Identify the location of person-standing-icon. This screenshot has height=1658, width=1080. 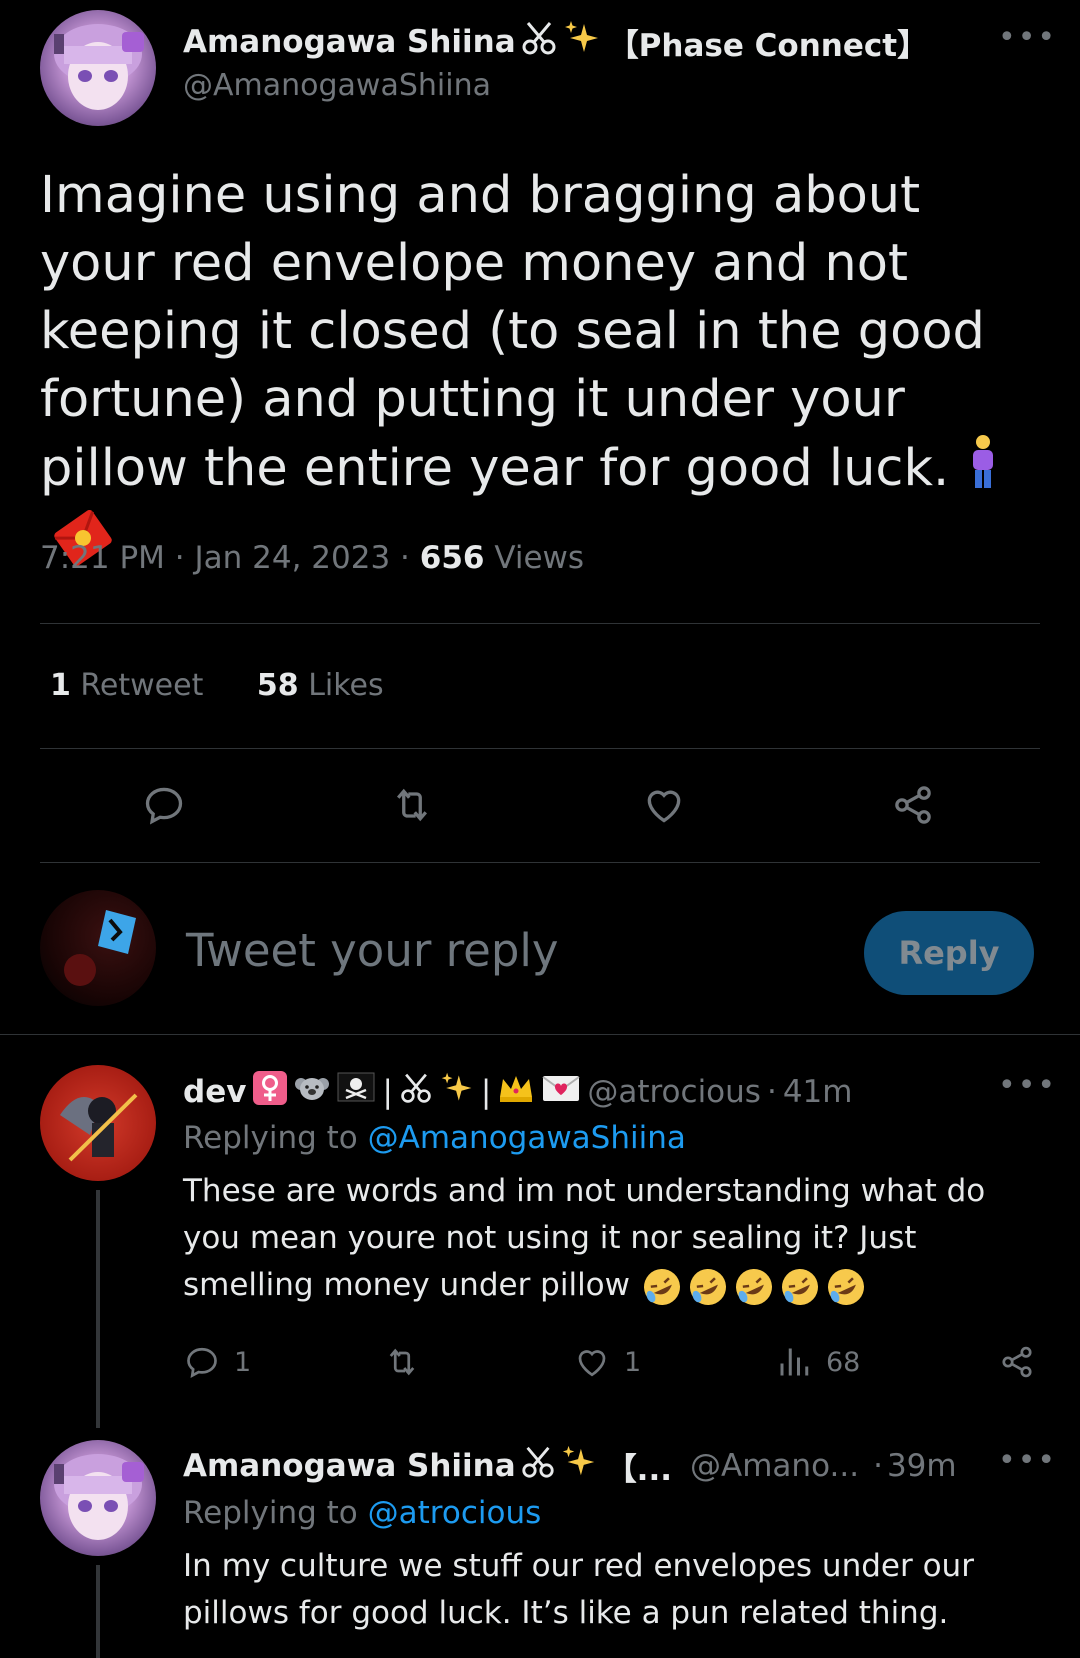
(983, 471).